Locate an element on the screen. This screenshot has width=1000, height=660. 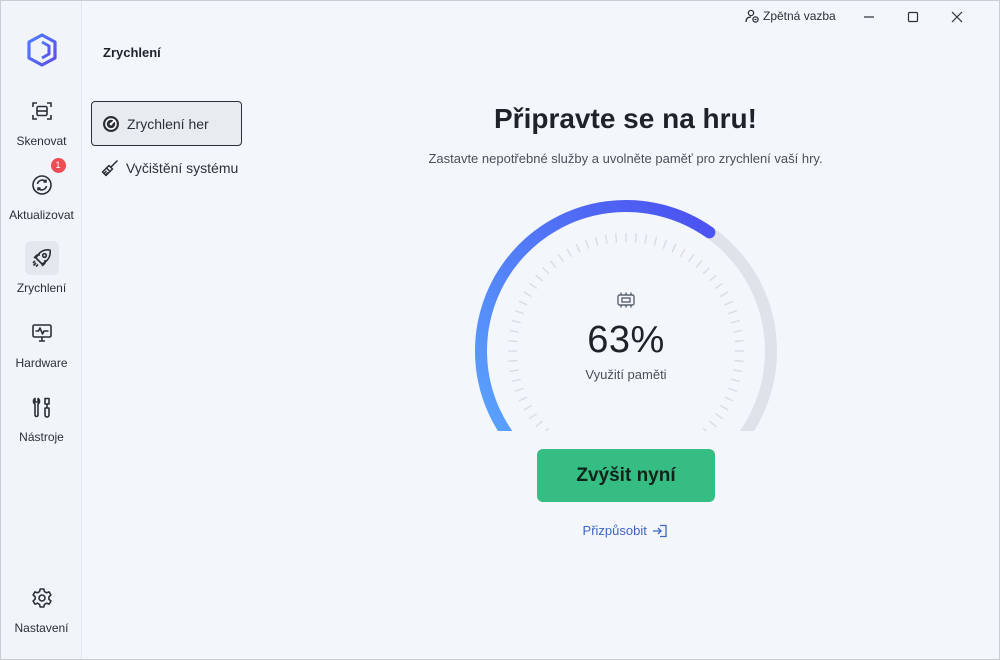
rail-item-settings: Nastavení is located at coordinates (41, 614).